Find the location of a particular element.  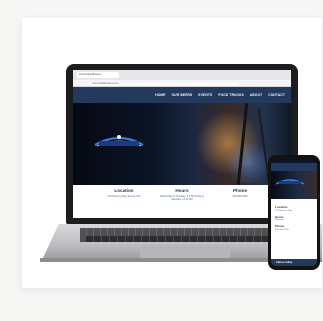

phone-phone-detail: 425-555-0199 is located at coordinates (282, 229).